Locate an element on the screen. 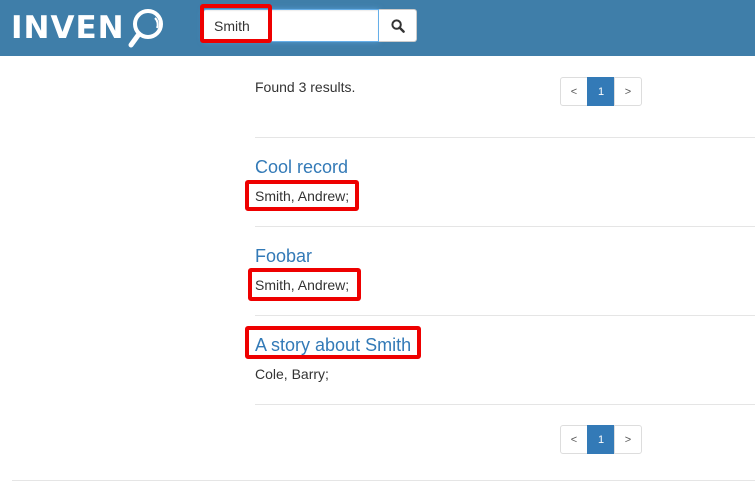  record-title-link: Cool record is located at coordinates (301, 167).